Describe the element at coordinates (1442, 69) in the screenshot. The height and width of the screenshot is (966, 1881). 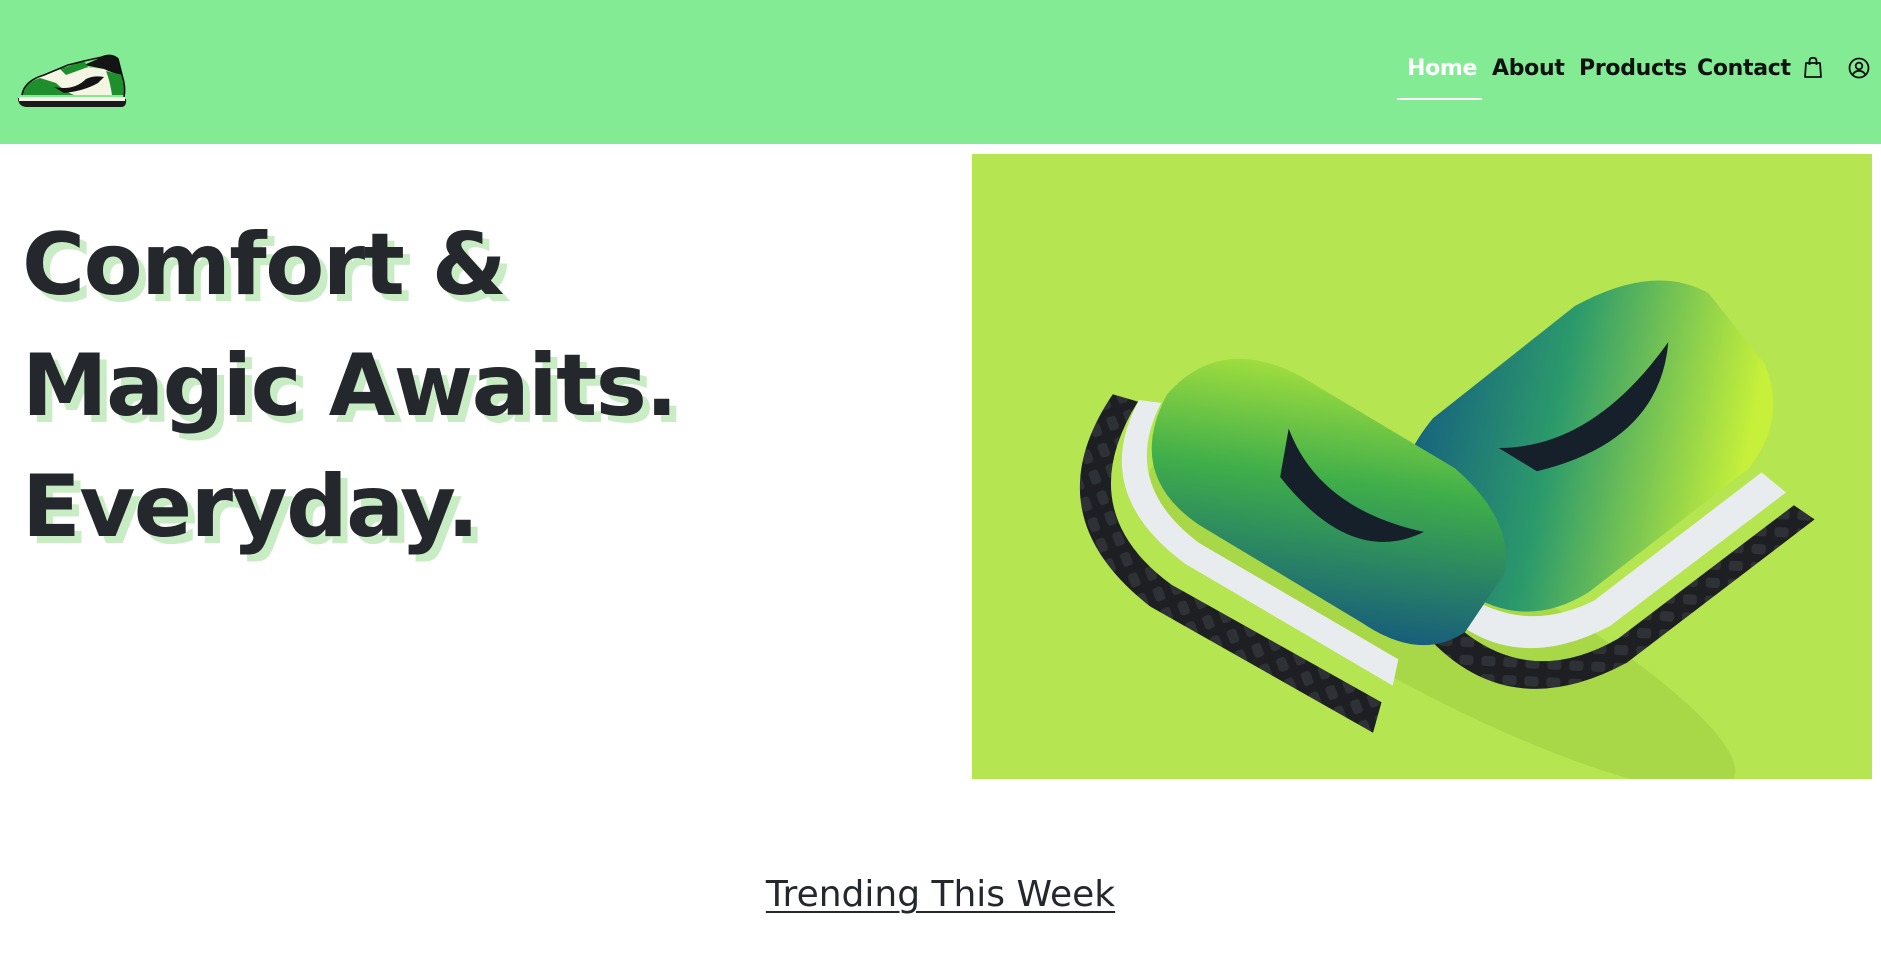
I see `nav-link-home: Home` at that location.